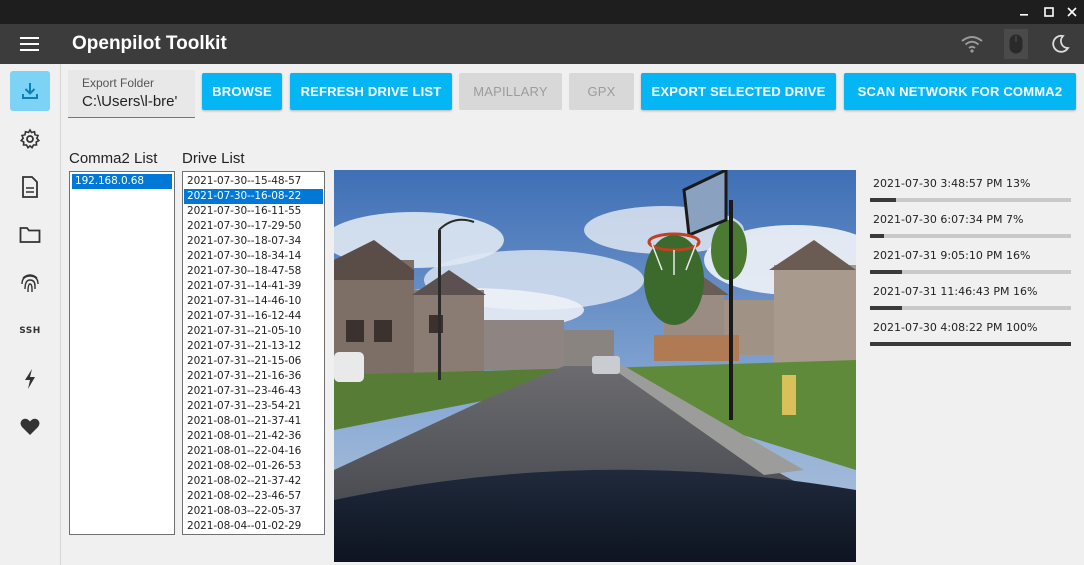  What do you see at coordinates (955, 291) in the screenshot?
I see `export-progress-label: 2021-07-31 11:46:43 PM 16%` at bounding box center [955, 291].